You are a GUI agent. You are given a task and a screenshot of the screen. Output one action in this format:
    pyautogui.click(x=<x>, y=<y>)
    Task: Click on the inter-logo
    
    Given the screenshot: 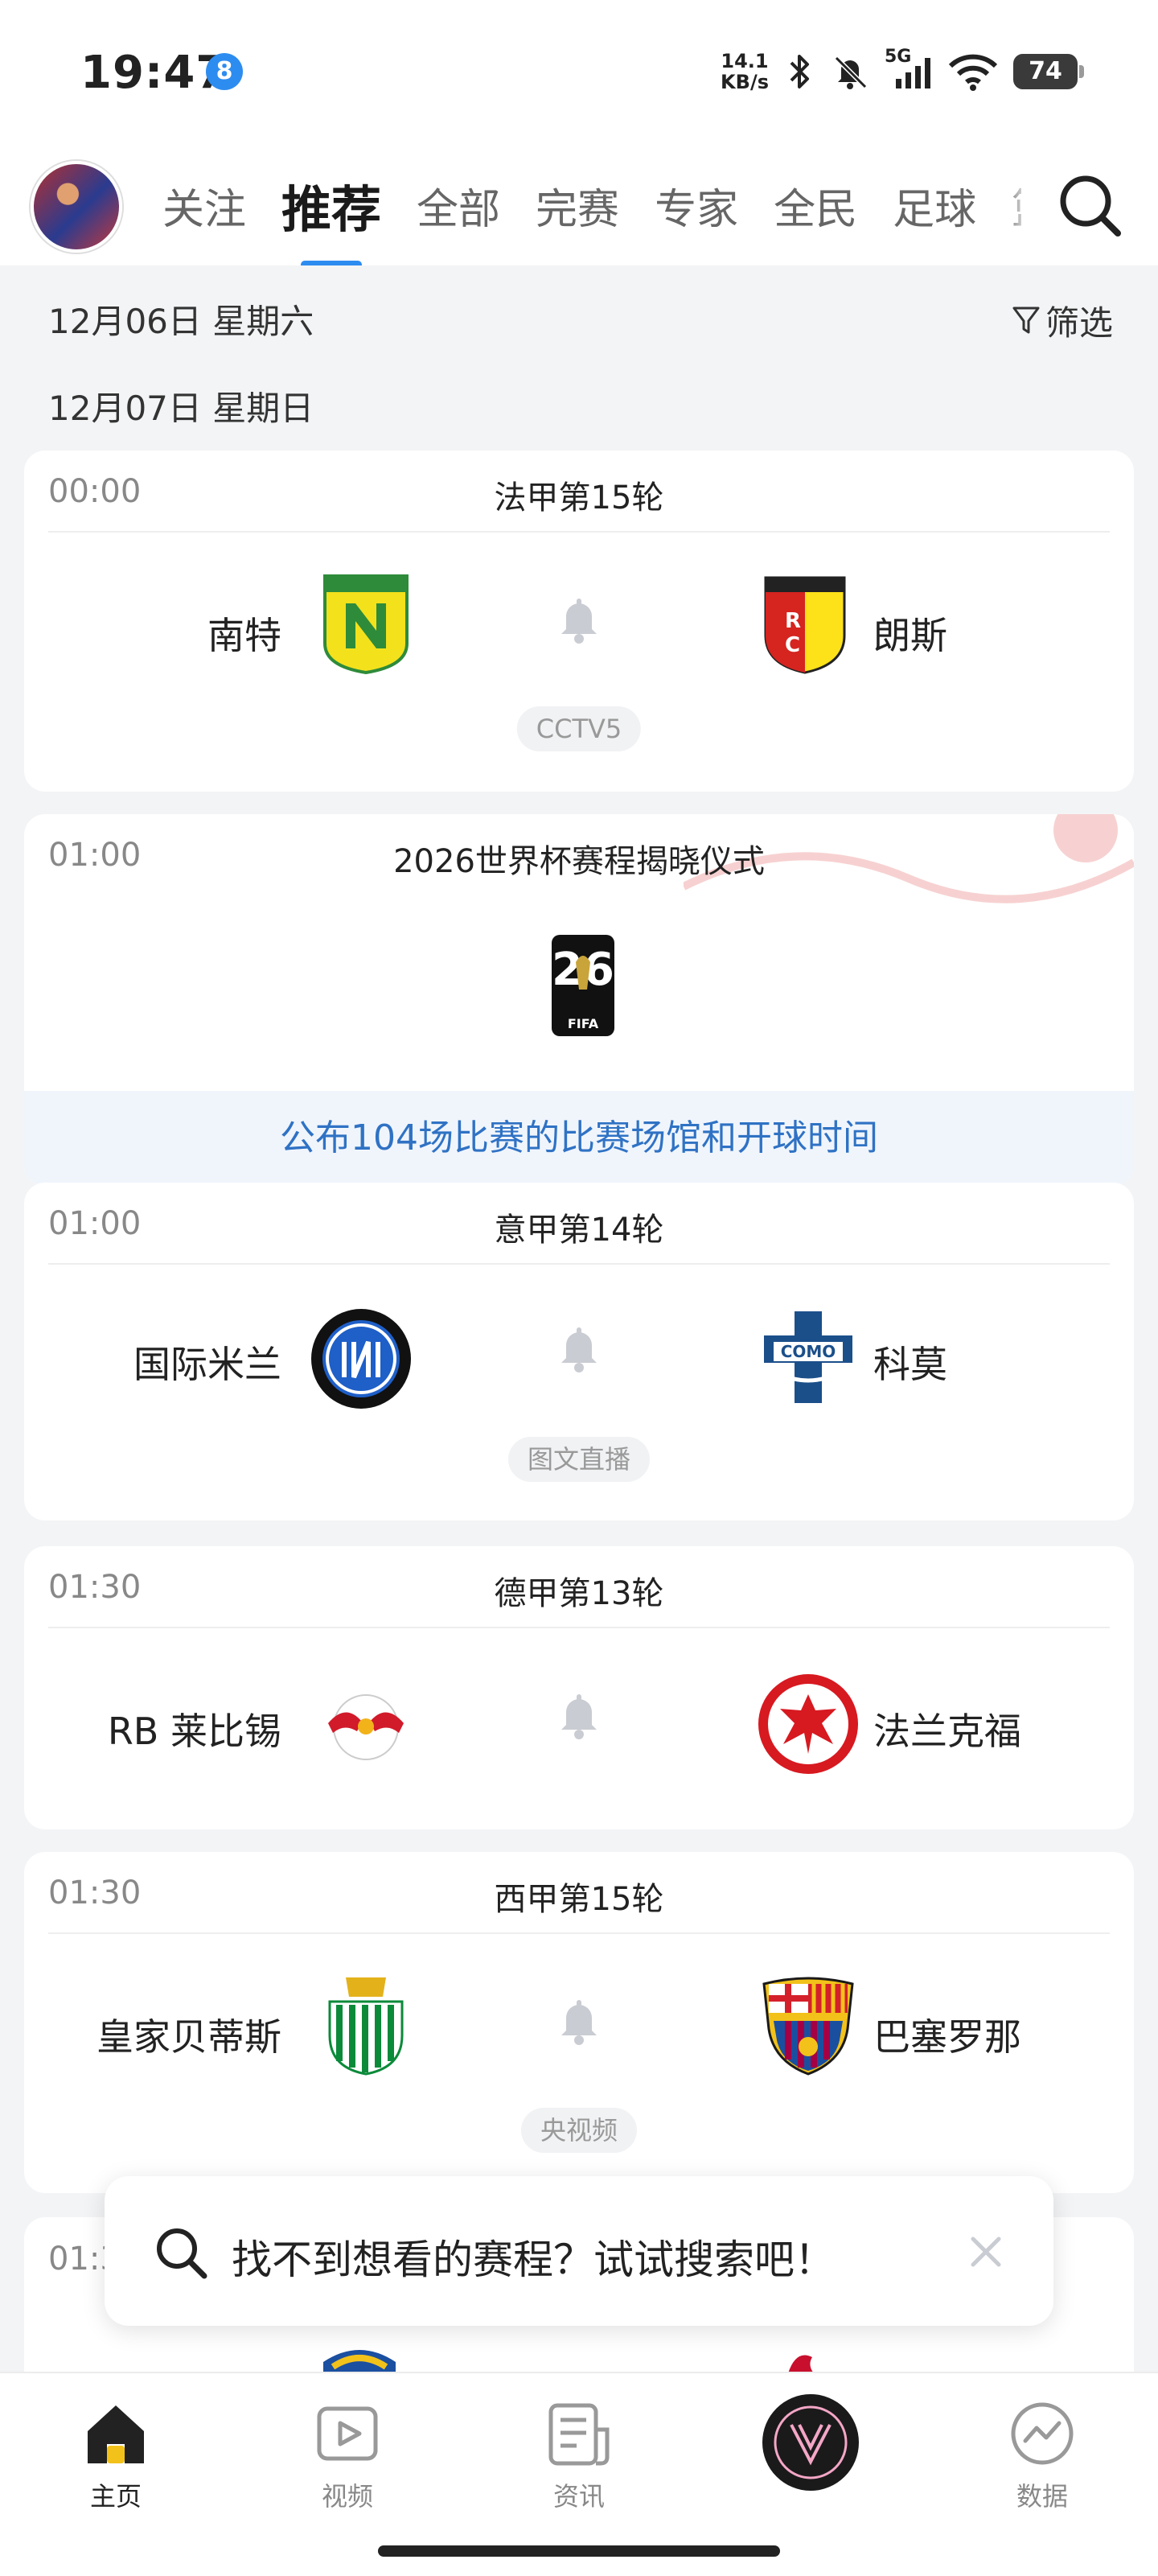 What is the action you would take?
    pyautogui.click(x=361, y=1359)
    